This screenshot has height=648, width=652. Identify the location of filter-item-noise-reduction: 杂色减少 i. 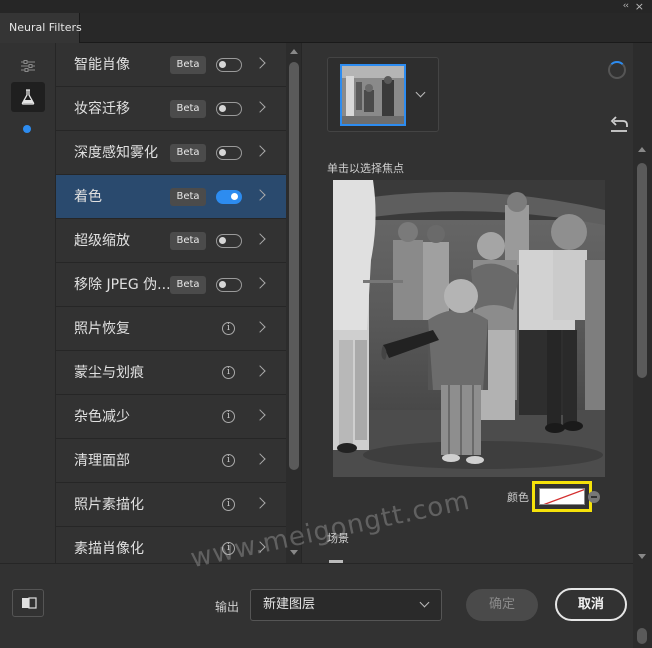
(171, 417).